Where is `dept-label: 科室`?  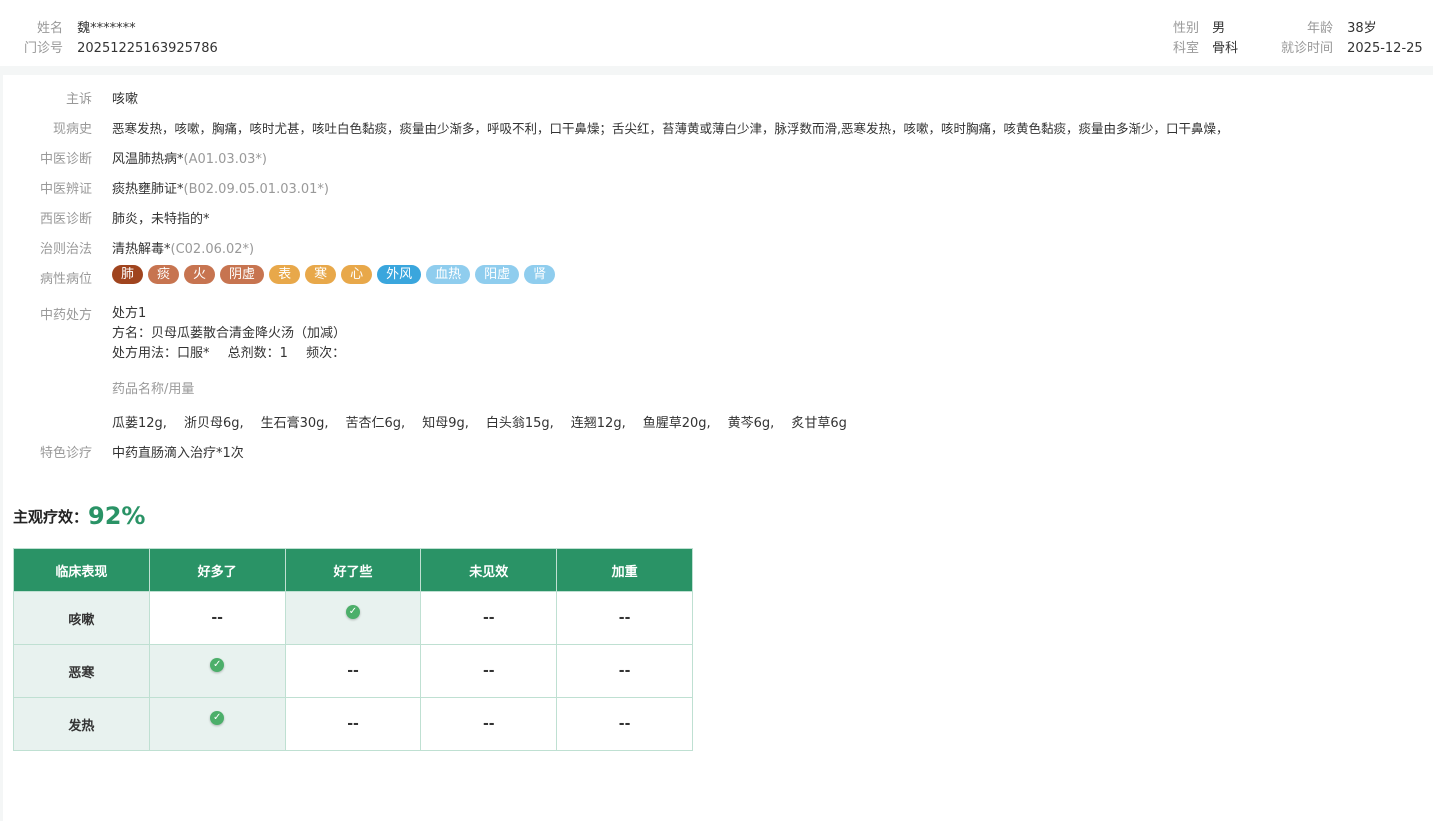
dept-label: 科室 is located at coordinates (1185, 48).